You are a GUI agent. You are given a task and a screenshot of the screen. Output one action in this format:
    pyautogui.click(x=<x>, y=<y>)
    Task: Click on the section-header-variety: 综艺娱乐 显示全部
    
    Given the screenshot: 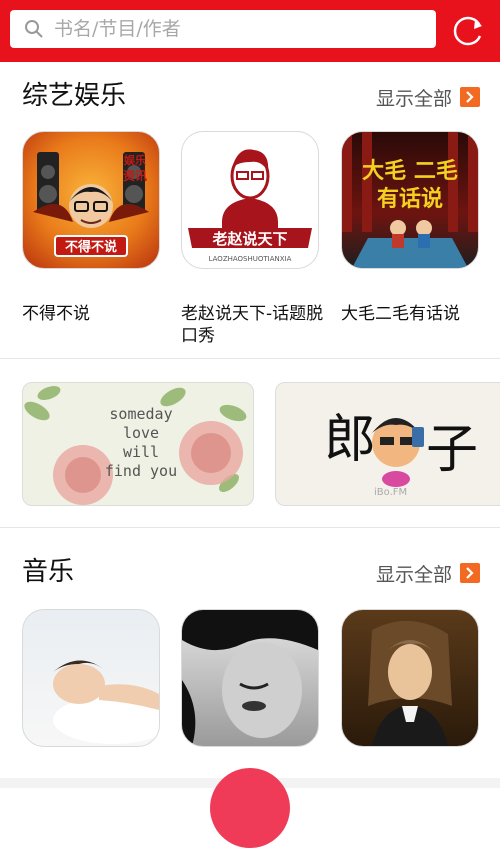 What is the action you would take?
    pyautogui.click(x=250, y=96)
    